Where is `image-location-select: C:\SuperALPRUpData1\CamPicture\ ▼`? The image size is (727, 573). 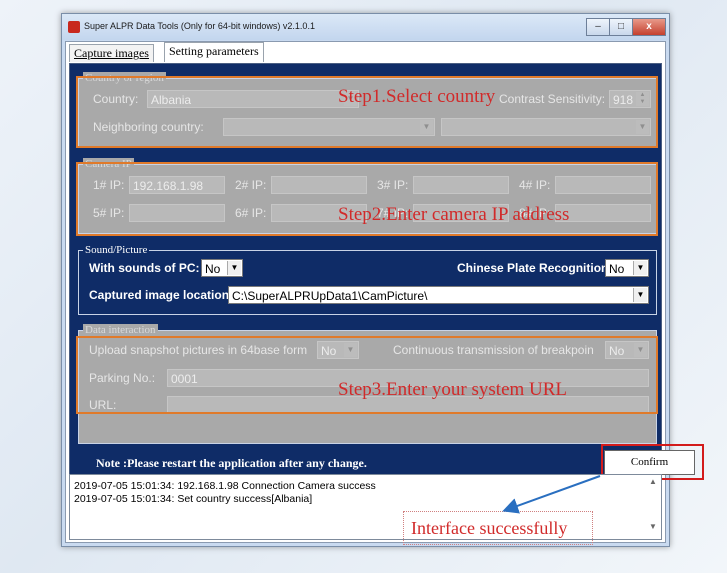
image-location-select: C:\SuperALPRUpData1\CamPicture\ ▼ is located at coordinates (438, 295).